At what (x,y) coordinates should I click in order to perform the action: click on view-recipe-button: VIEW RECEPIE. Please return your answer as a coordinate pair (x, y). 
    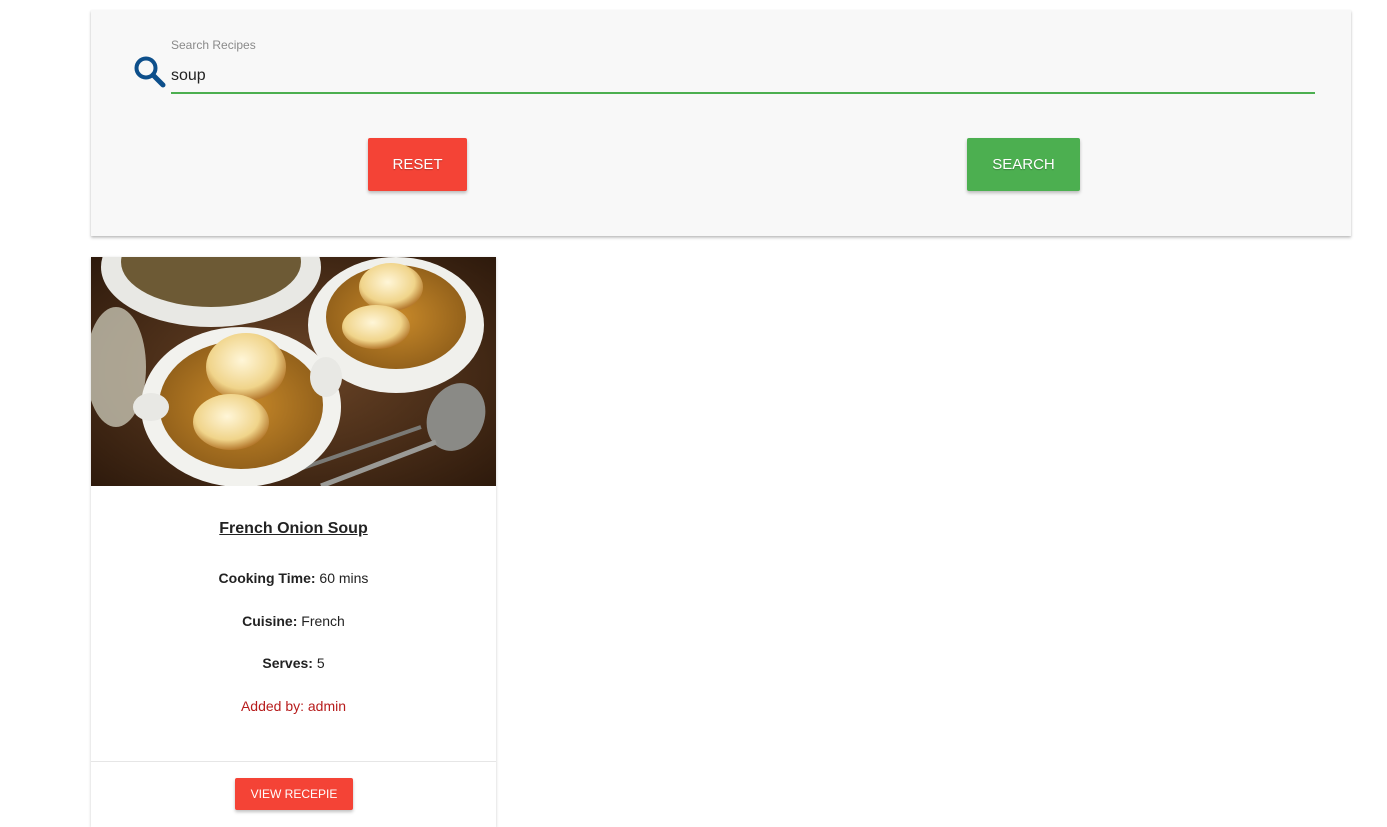
    Looking at the image, I should click on (294, 794).